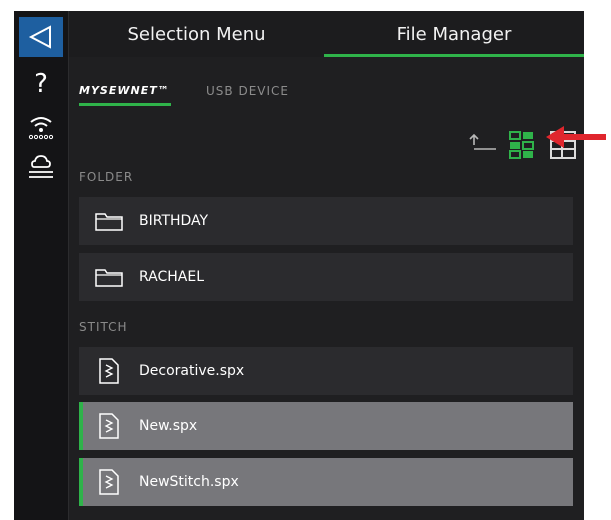 Image resolution: width=611 pixels, height=520 pixels. Describe the element at coordinates (174, 221) in the screenshot. I see `folder-label: BIRTHDAY` at that location.